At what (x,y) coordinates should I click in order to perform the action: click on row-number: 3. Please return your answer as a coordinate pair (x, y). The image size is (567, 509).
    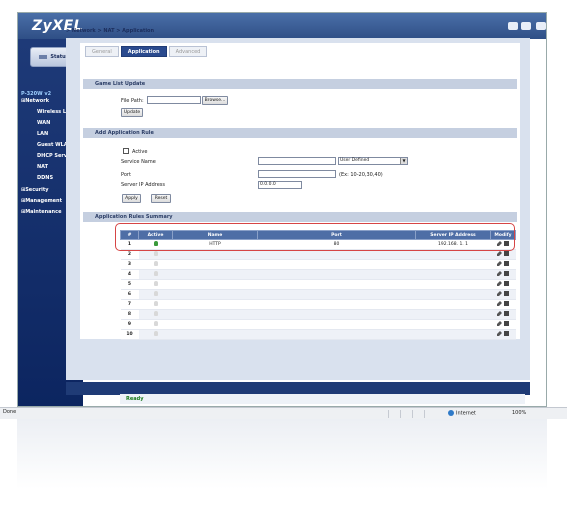
    Looking at the image, I should click on (129, 264).